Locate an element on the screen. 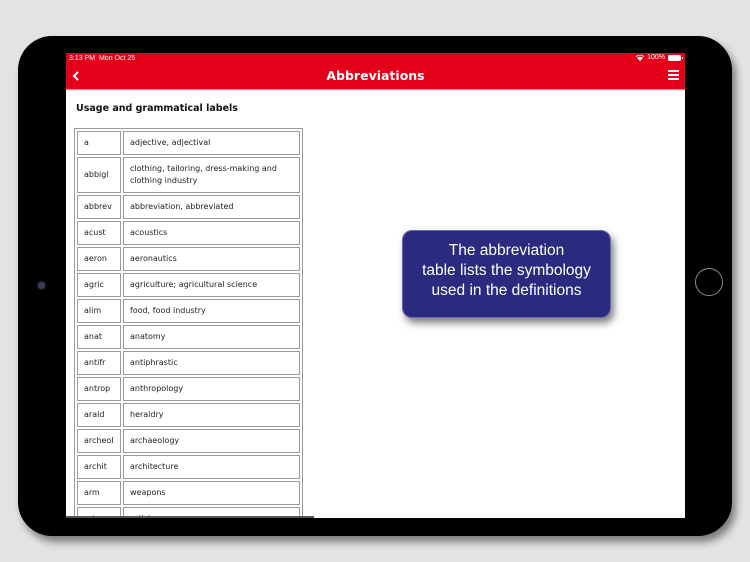  front-camera is located at coordinates (41, 285).